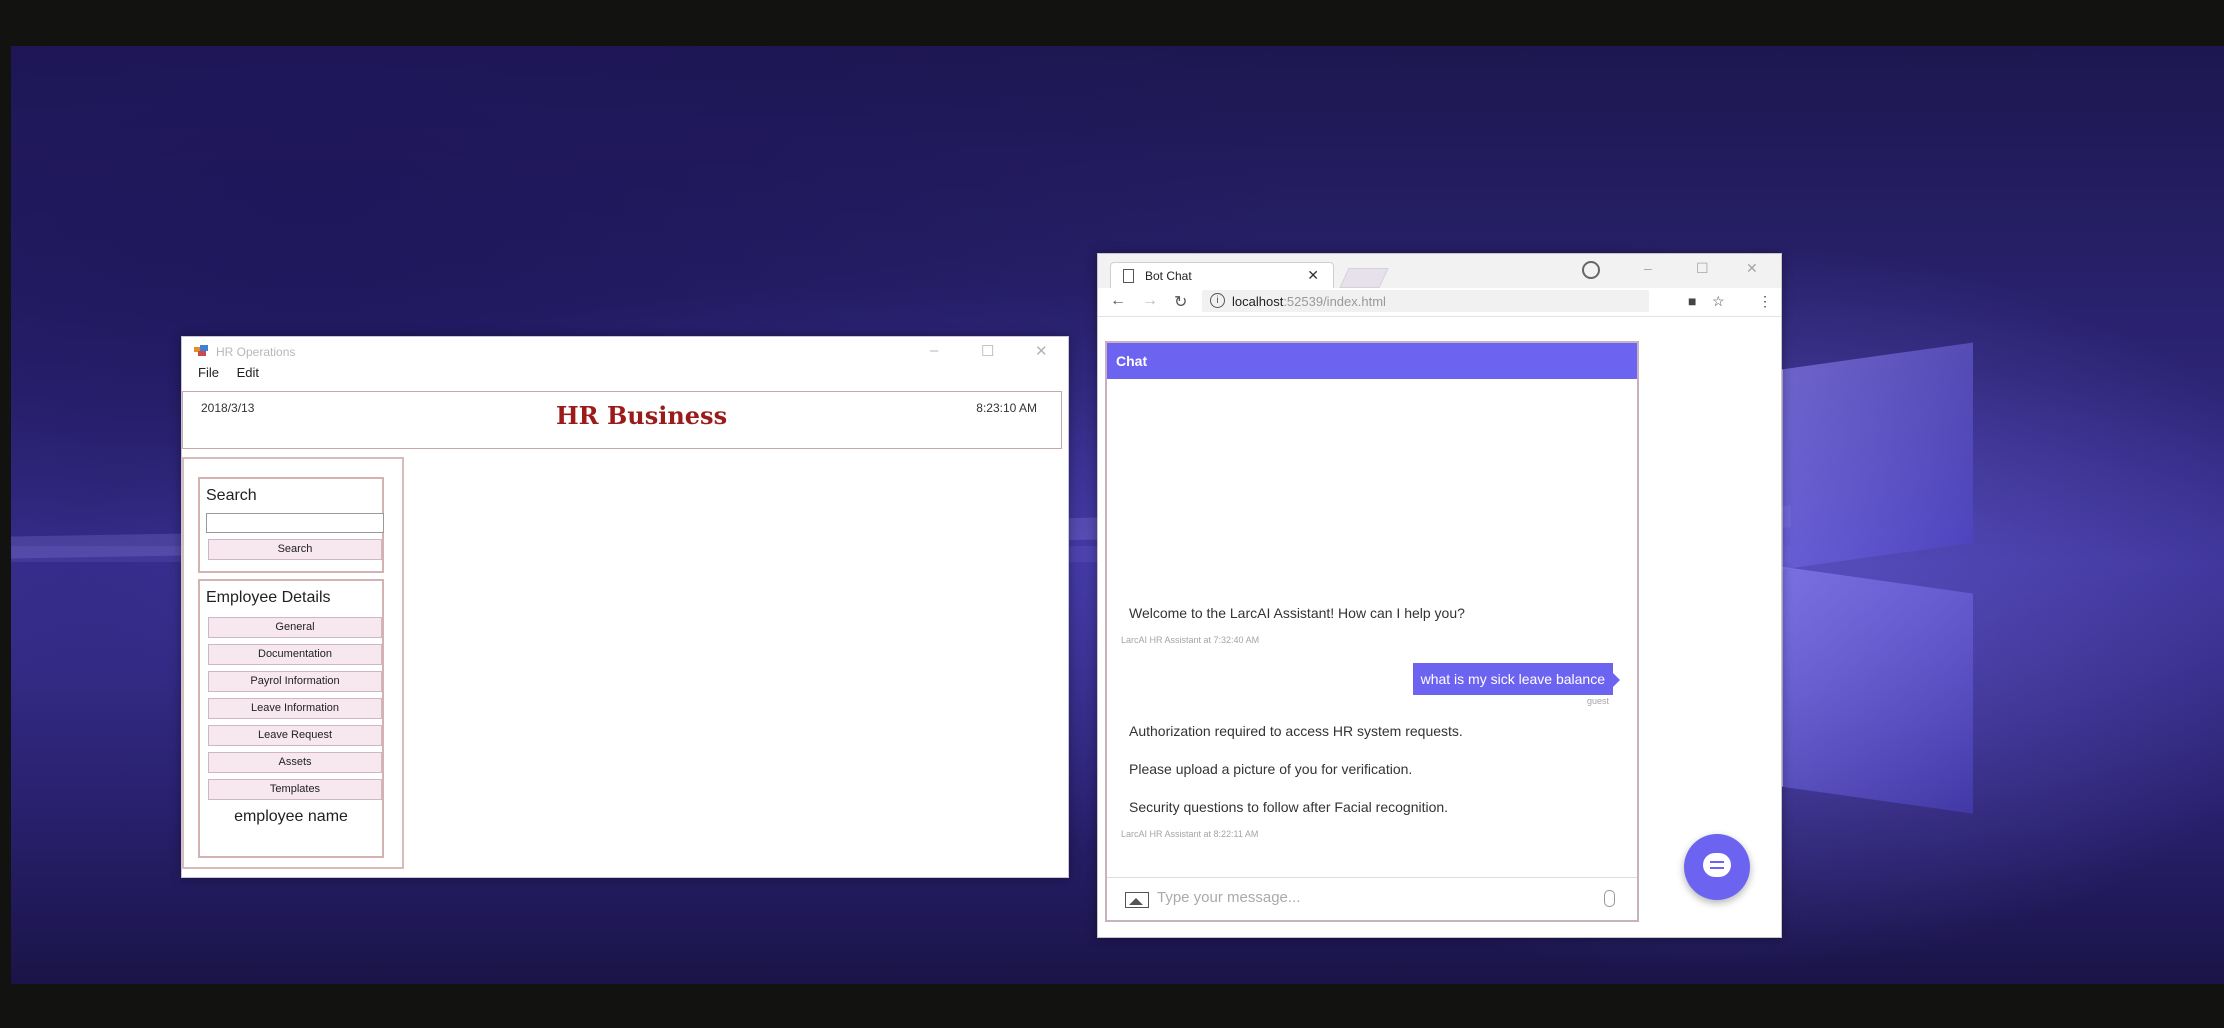  I want to click on new-tab-button, so click(1364, 278).